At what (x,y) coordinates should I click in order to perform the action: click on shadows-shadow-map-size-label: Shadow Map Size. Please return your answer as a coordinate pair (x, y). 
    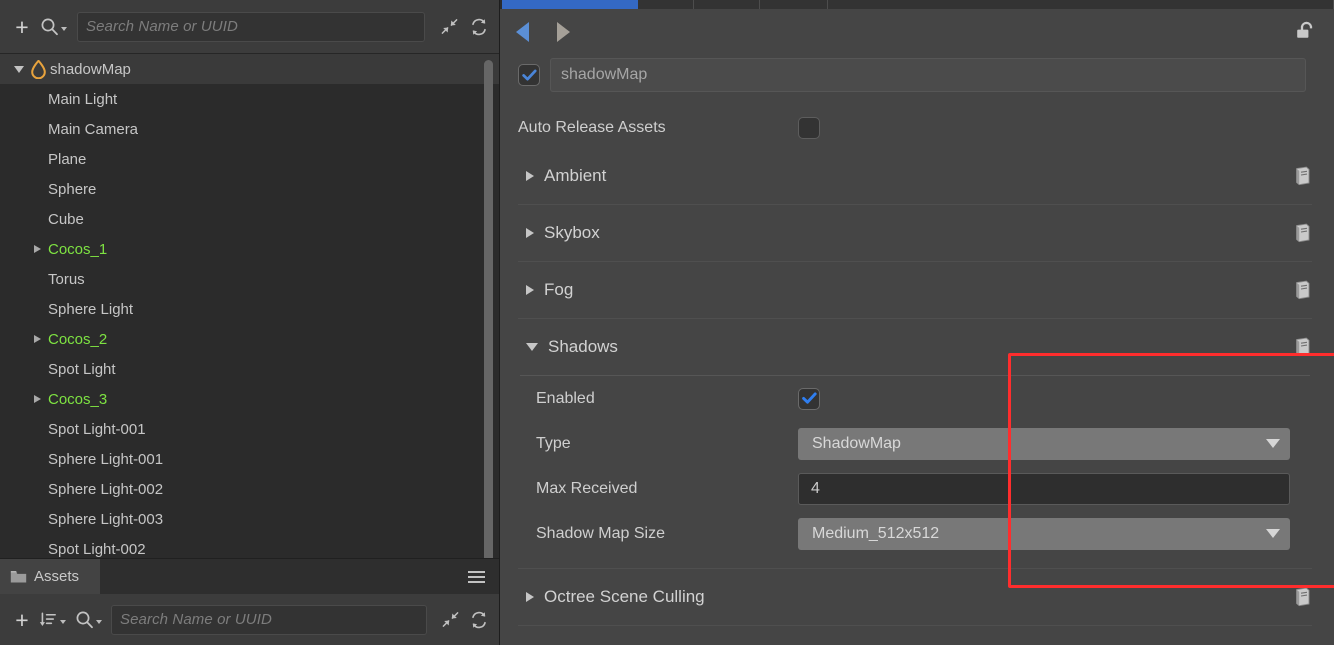
    Looking at the image, I should click on (600, 533).